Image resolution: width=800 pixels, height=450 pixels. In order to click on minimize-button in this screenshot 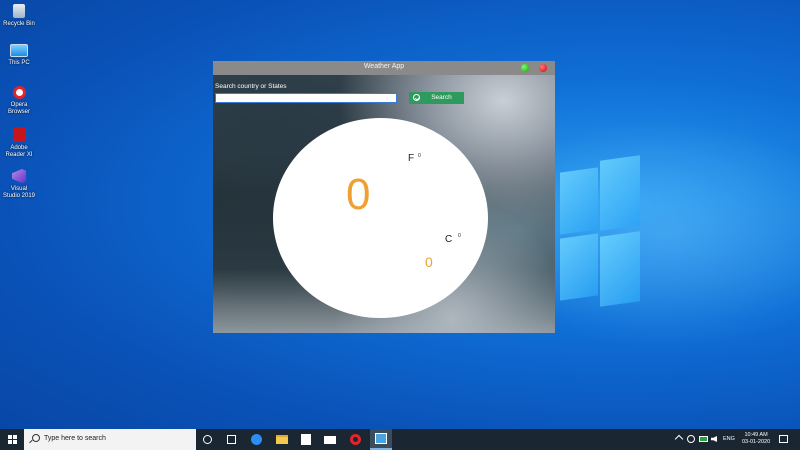, I will do `click(525, 68)`.